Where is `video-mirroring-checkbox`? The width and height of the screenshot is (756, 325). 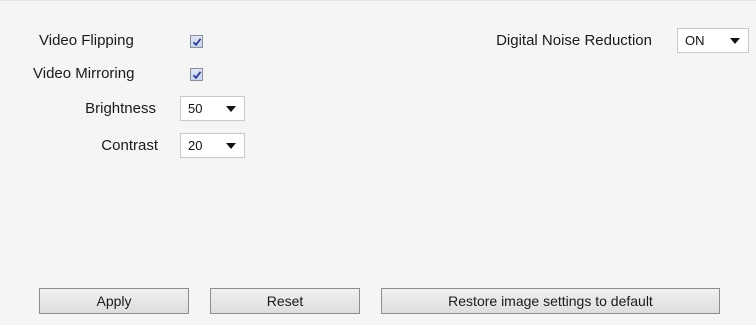 video-mirroring-checkbox is located at coordinates (196, 74).